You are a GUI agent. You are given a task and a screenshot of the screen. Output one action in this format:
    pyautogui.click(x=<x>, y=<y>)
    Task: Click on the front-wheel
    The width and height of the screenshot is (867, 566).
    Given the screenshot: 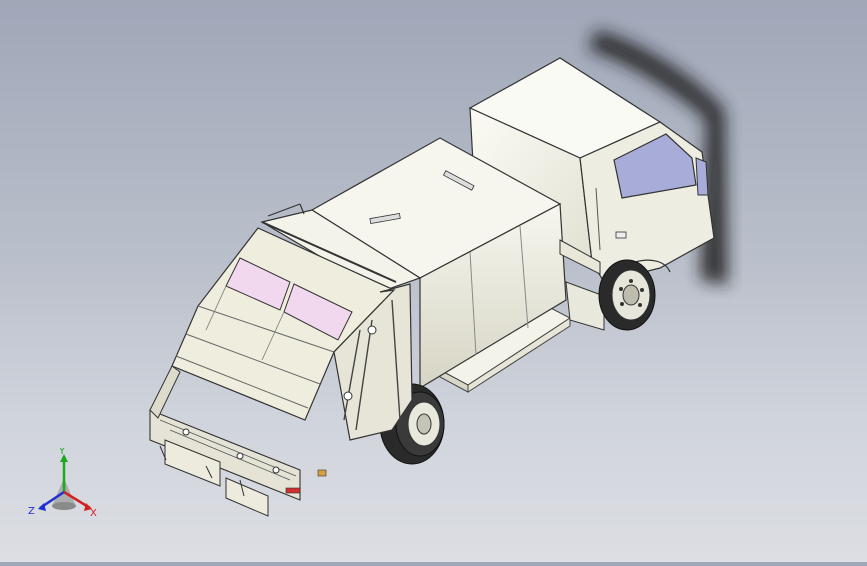 What is the action you would take?
    pyautogui.click(x=627, y=295)
    